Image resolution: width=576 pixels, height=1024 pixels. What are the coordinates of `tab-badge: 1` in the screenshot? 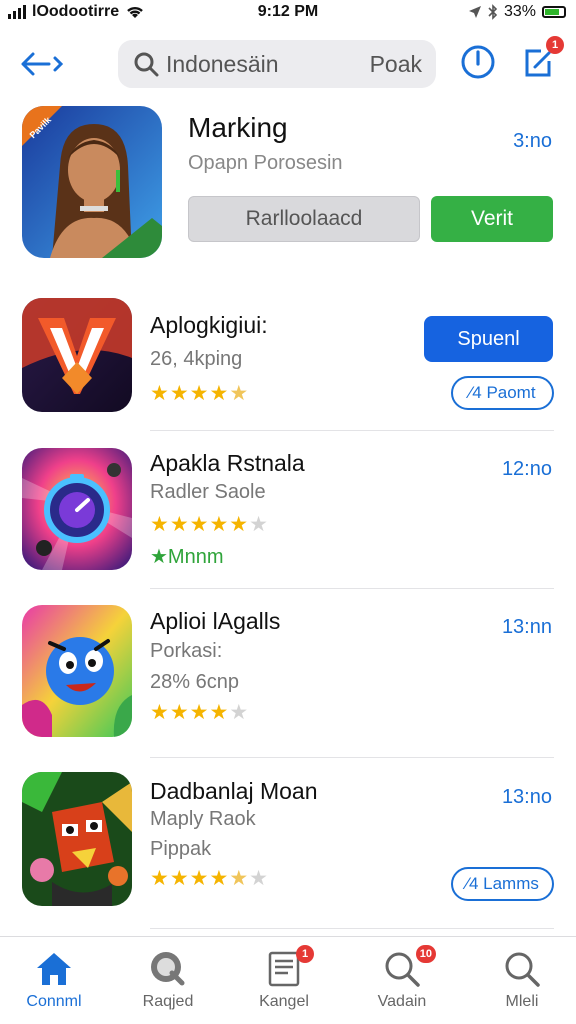 It's located at (305, 954).